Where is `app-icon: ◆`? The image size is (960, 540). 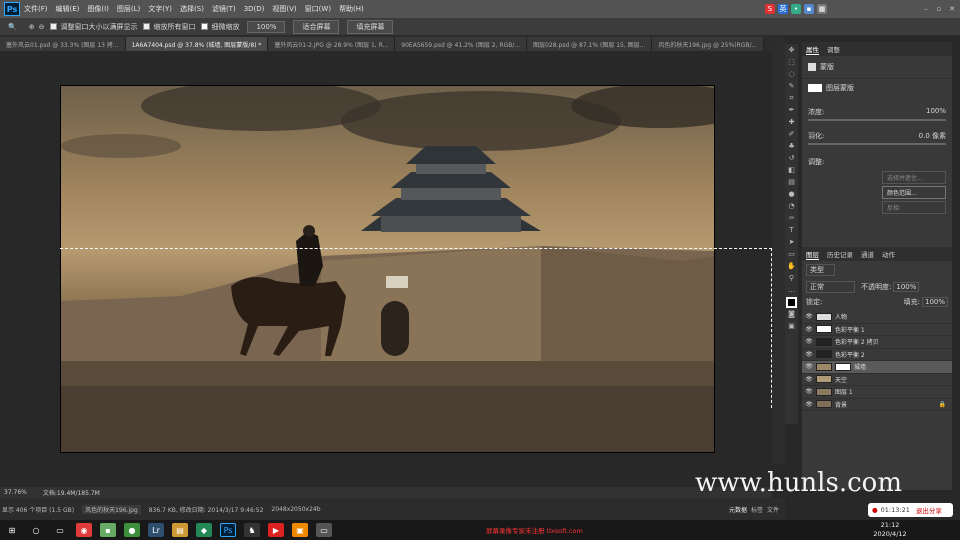 app-icon: ◆ is located at coordinates (204, 530).